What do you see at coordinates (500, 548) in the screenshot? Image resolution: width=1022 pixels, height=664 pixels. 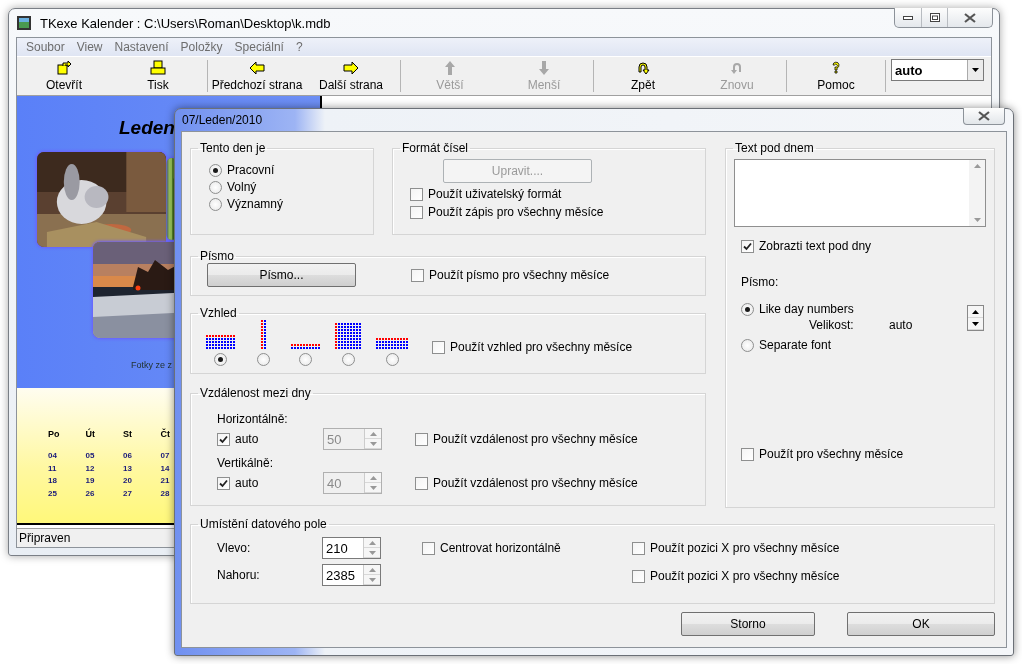 I see `checkbox-label: Centrovat horizontálně` at bounding box center [500, 548].